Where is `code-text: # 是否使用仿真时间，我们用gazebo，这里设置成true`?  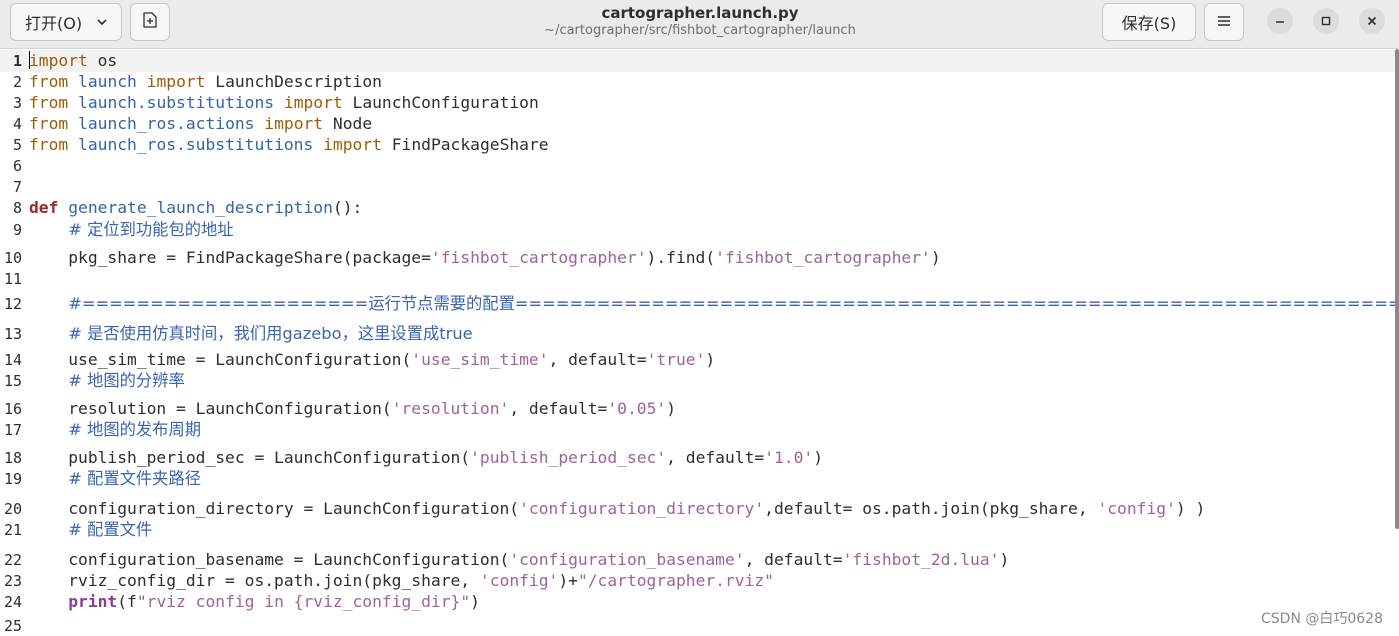
code-text: # 是否使用仿真时间，我们用gazebo，这里设置成true is located at coordinates (250, 334).